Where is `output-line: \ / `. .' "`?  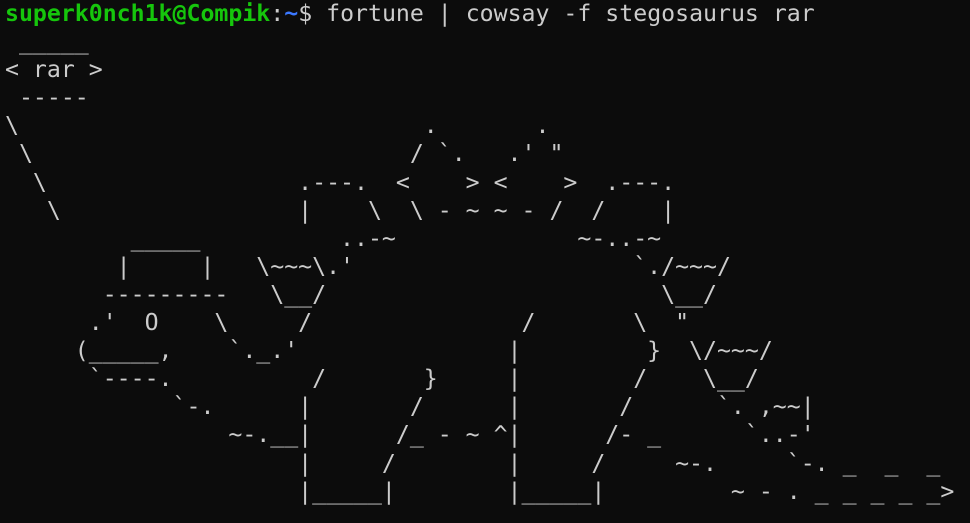
output-line: \ / `. .' " is located at coordinates (284, 154).